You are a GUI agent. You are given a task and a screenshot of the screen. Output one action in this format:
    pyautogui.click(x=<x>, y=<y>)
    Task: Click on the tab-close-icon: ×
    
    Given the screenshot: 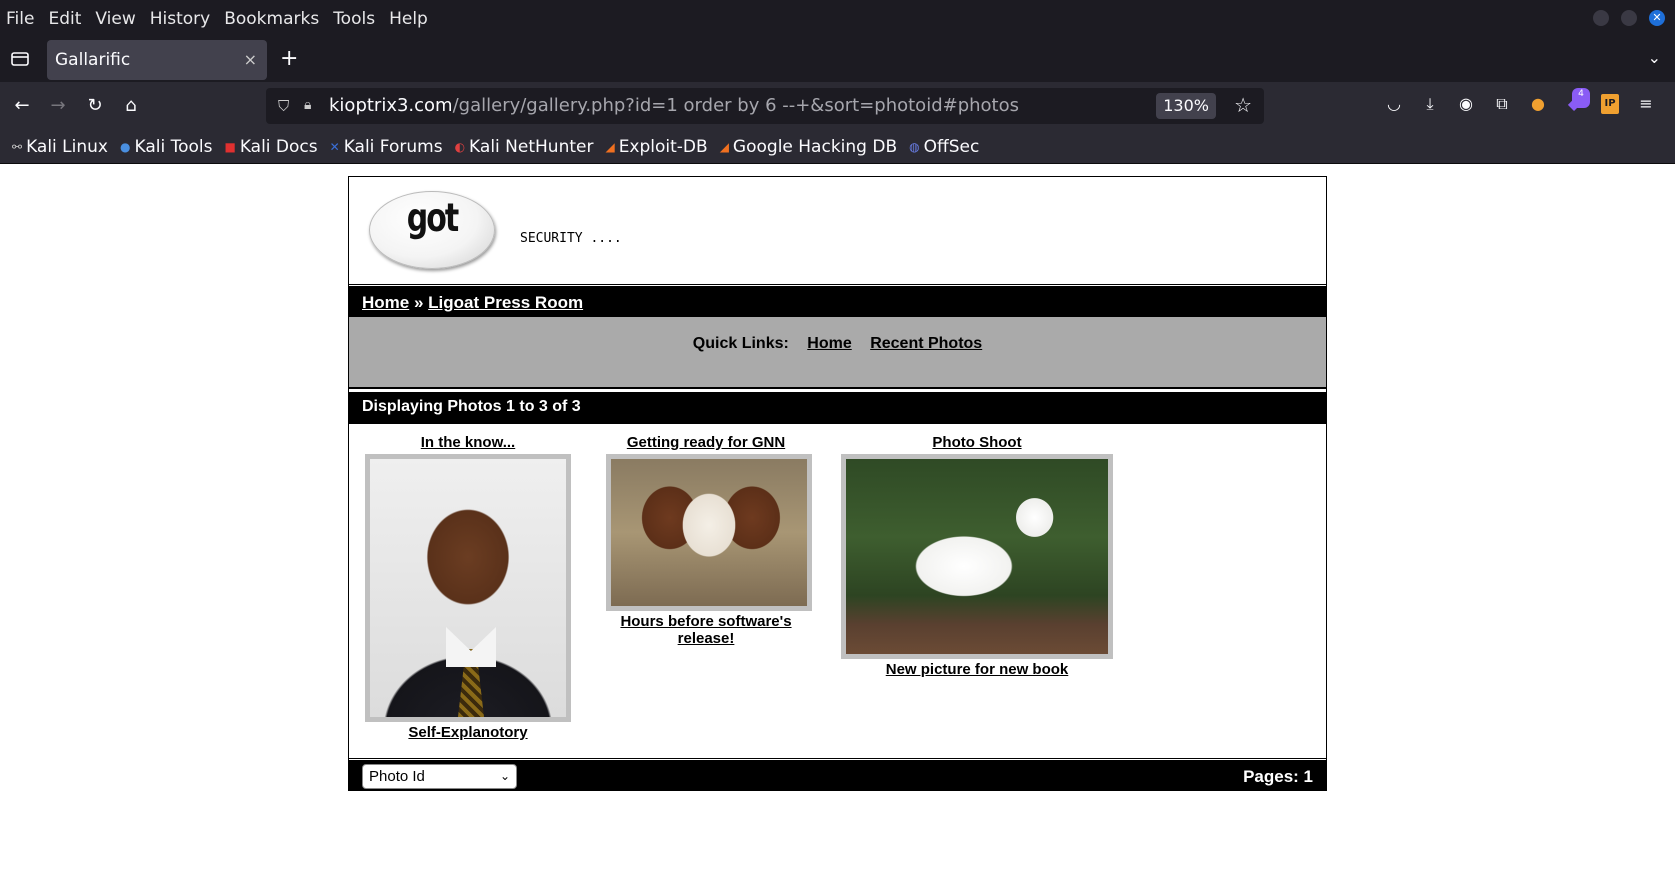 What is the action you would take?
    pyautogui.click(x=250, y=60)
    